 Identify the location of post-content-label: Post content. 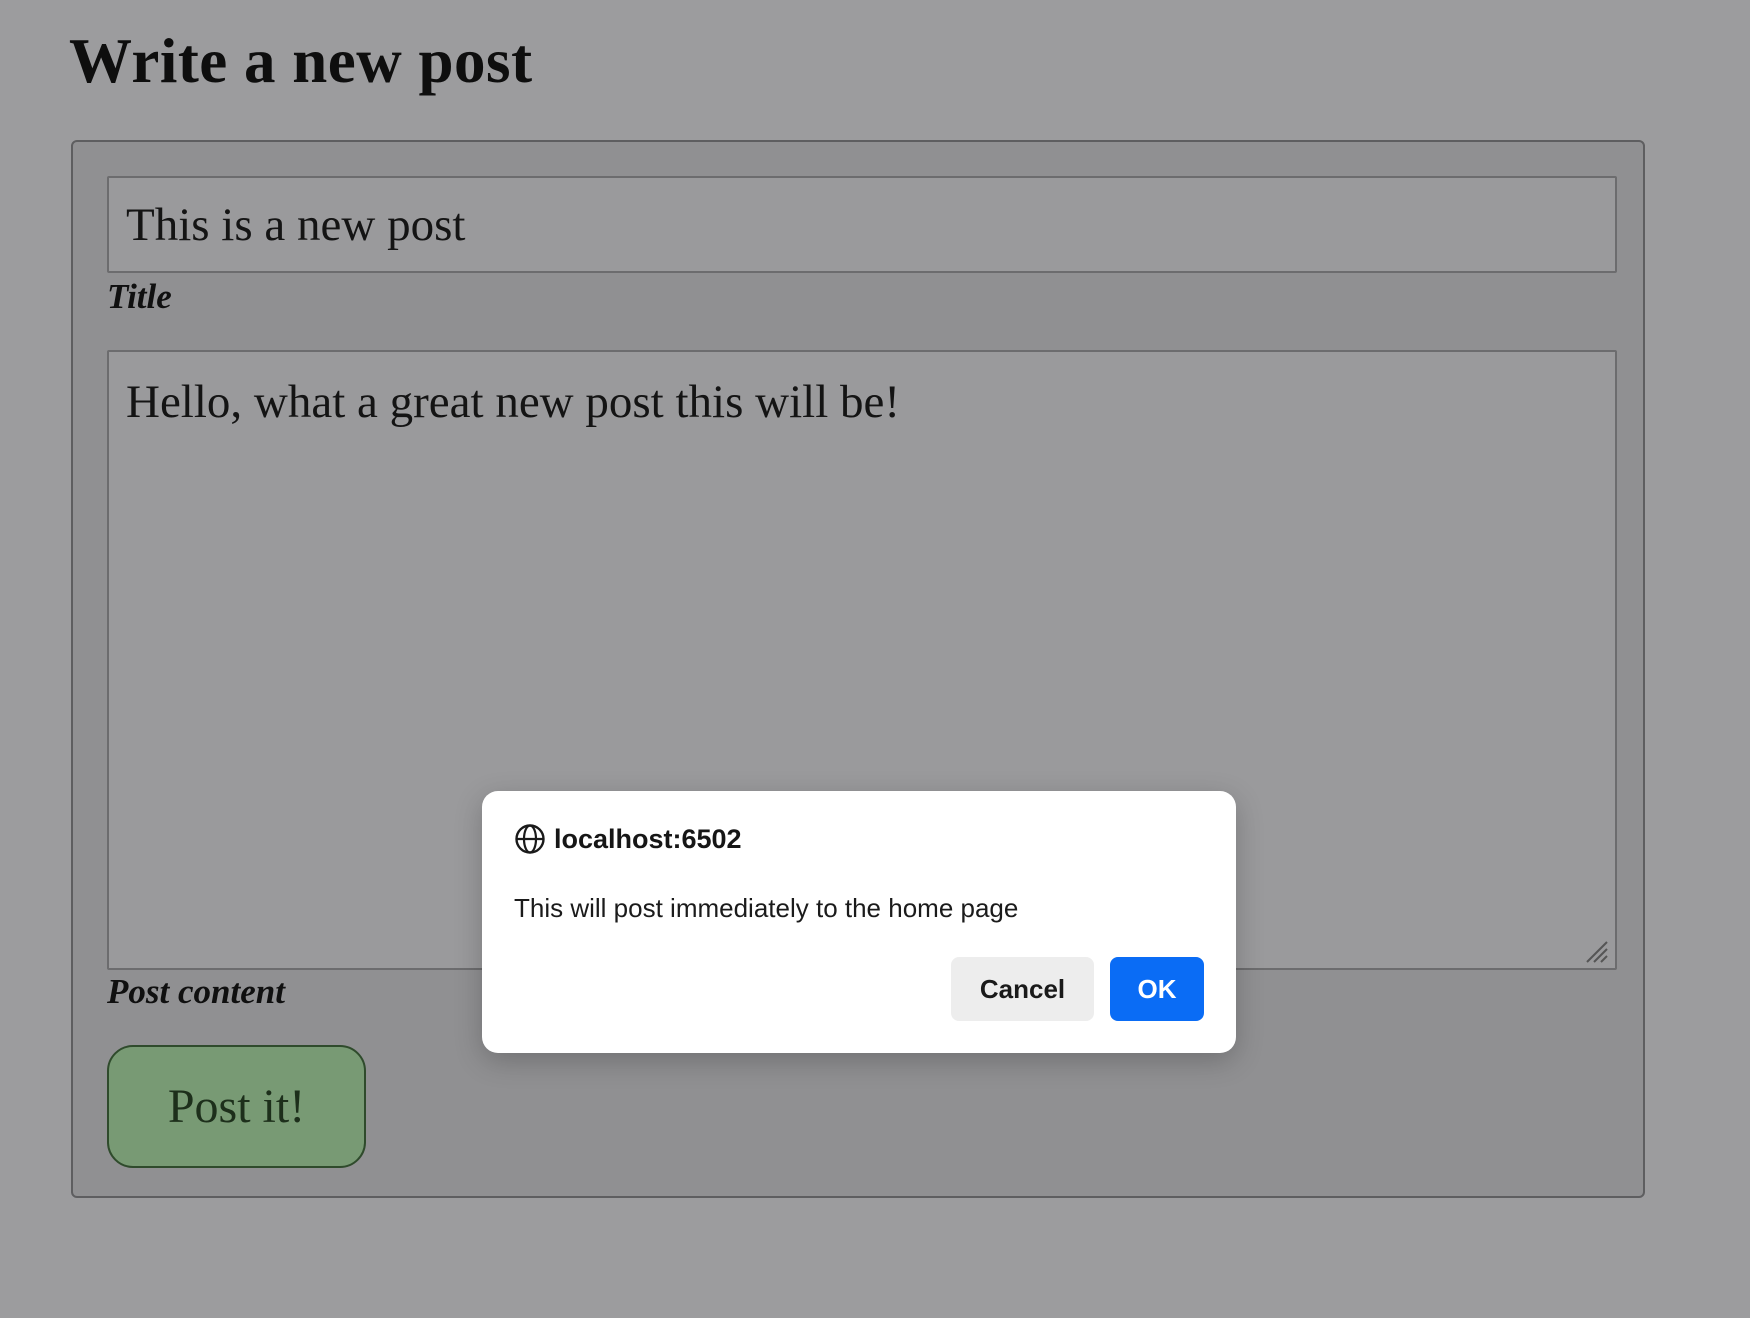
(196, 991).